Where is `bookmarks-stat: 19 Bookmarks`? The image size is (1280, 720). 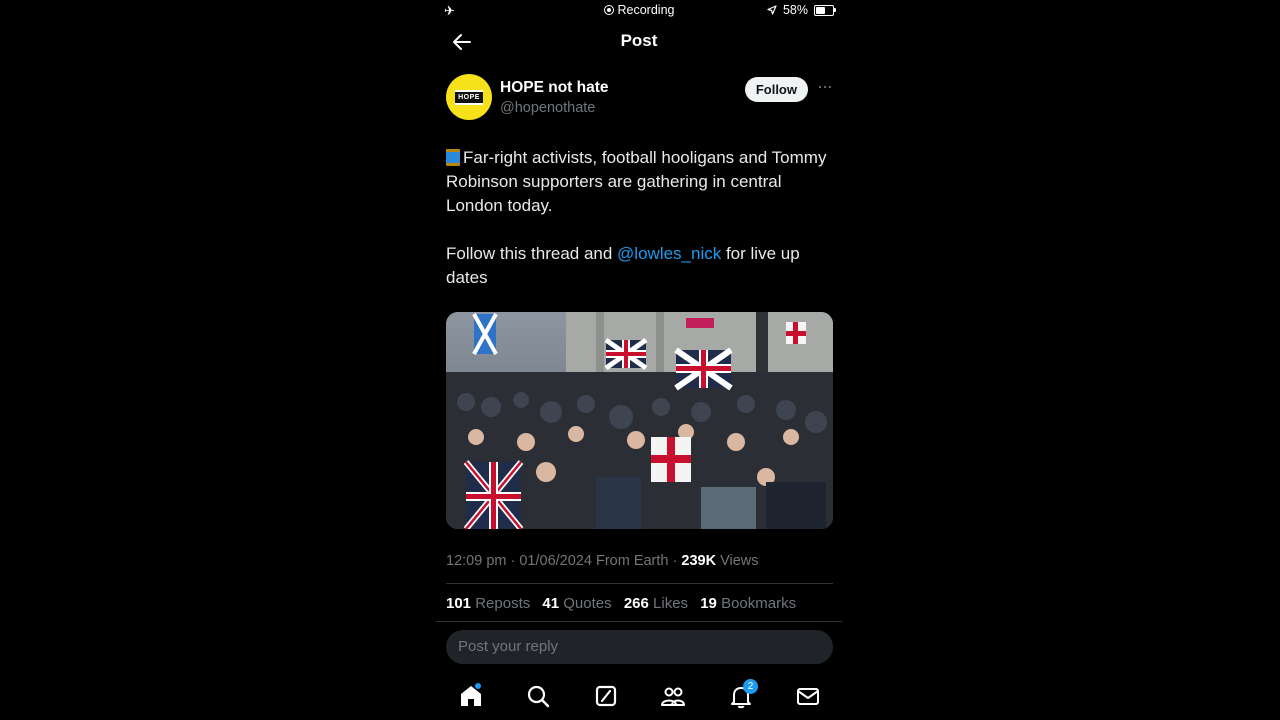
bookmarks-stat: 19 Bookmarks is located at coordinates (748, 603).